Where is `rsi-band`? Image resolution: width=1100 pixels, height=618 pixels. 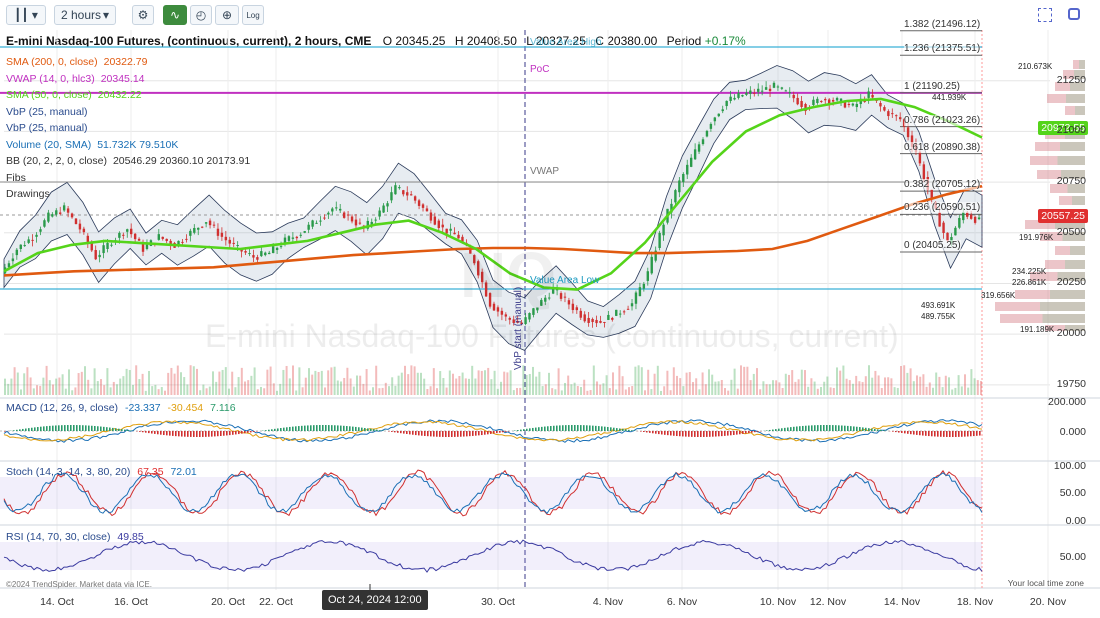 rsi-band is located at coordinates (491, 556).